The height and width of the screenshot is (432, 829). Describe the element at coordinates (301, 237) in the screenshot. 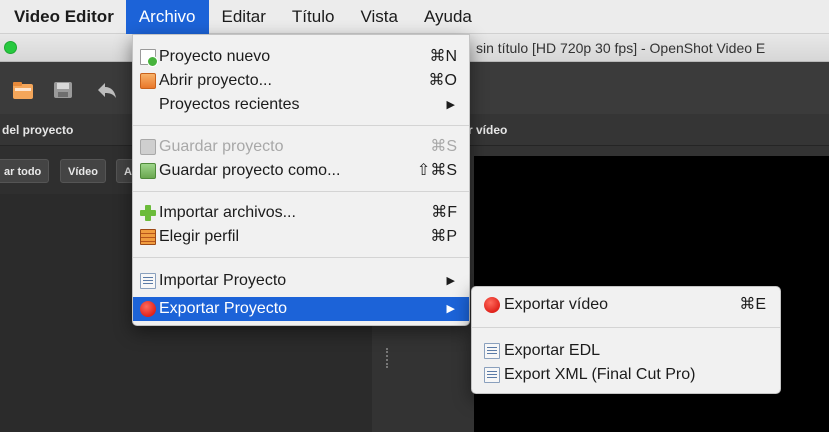

I see `menu-item-choose-profile: Elegir perfil ⌘P` at that location.